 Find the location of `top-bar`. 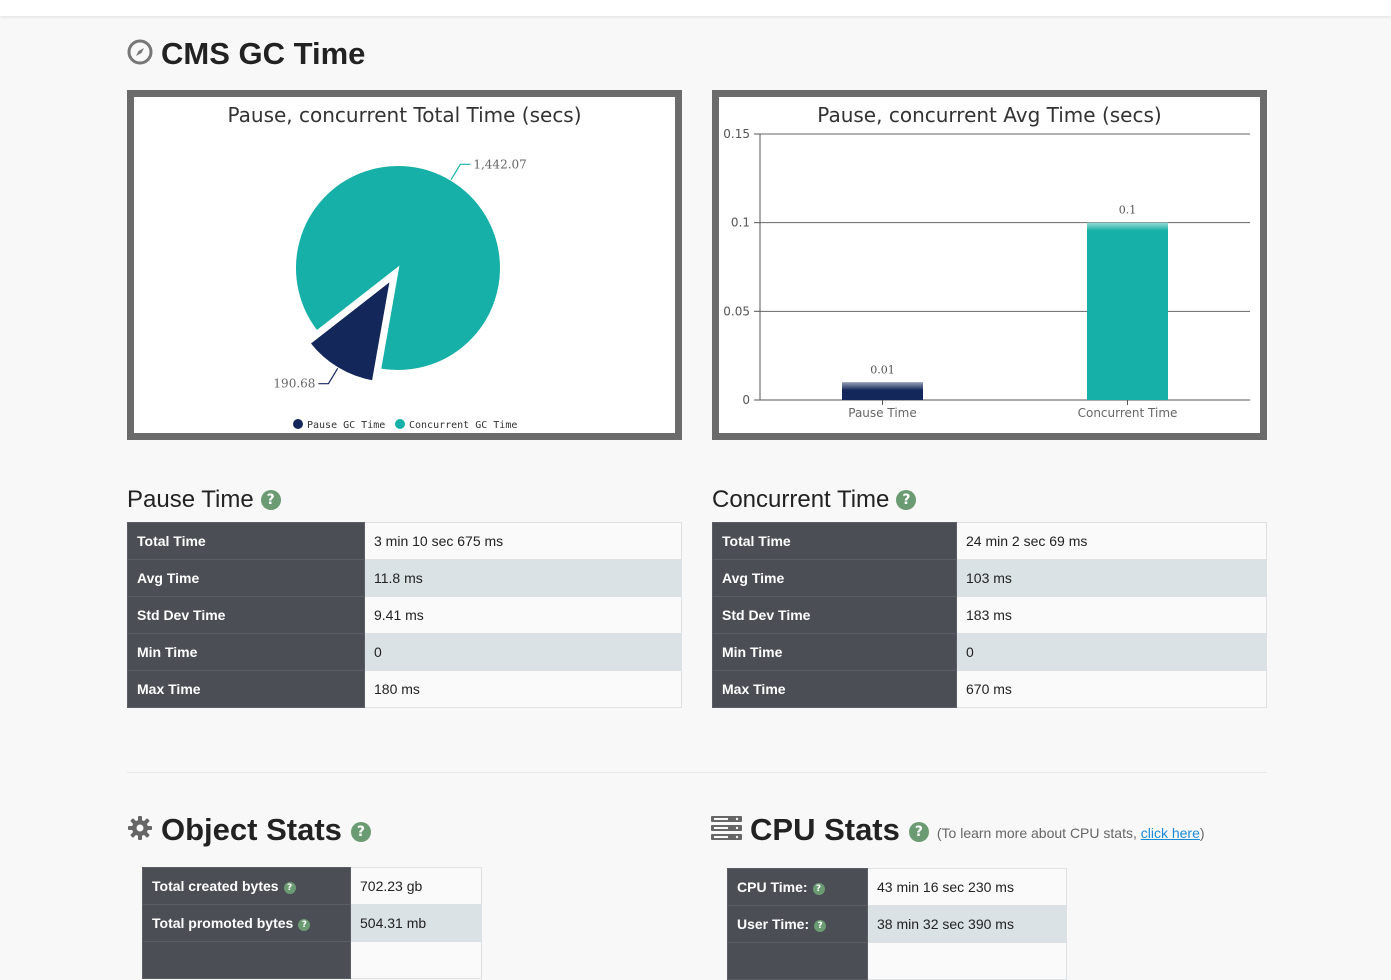

top-bar is located at coordinates (695, 8).